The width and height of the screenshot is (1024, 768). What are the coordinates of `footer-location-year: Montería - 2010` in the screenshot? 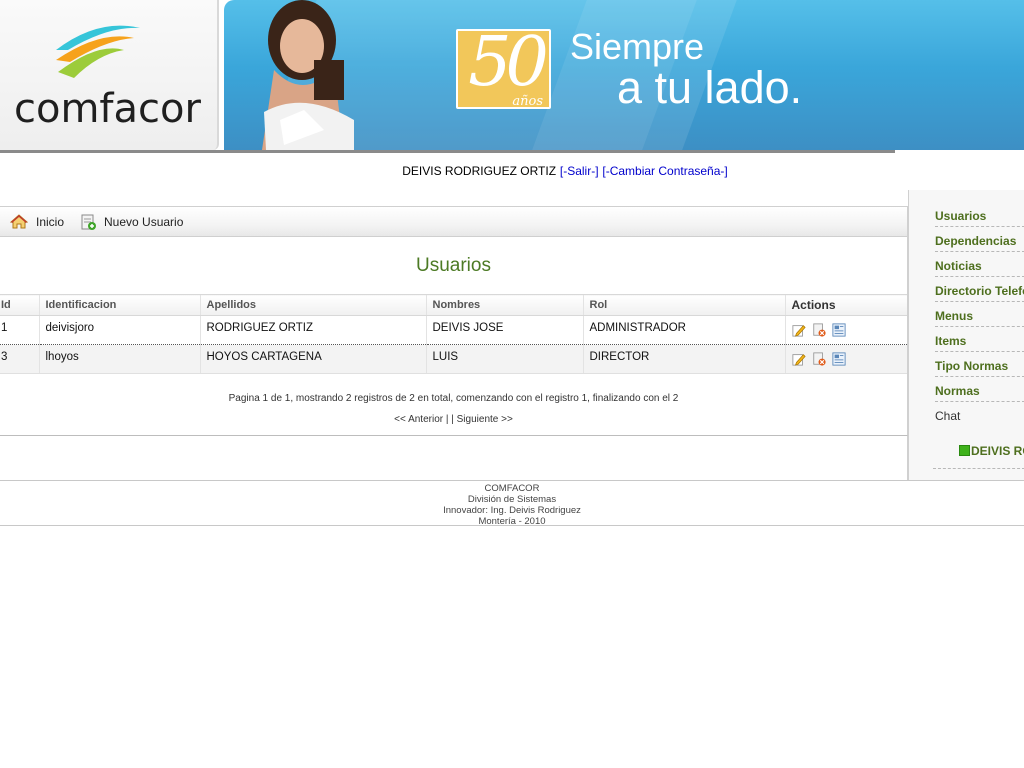 It's located at (512, 521).